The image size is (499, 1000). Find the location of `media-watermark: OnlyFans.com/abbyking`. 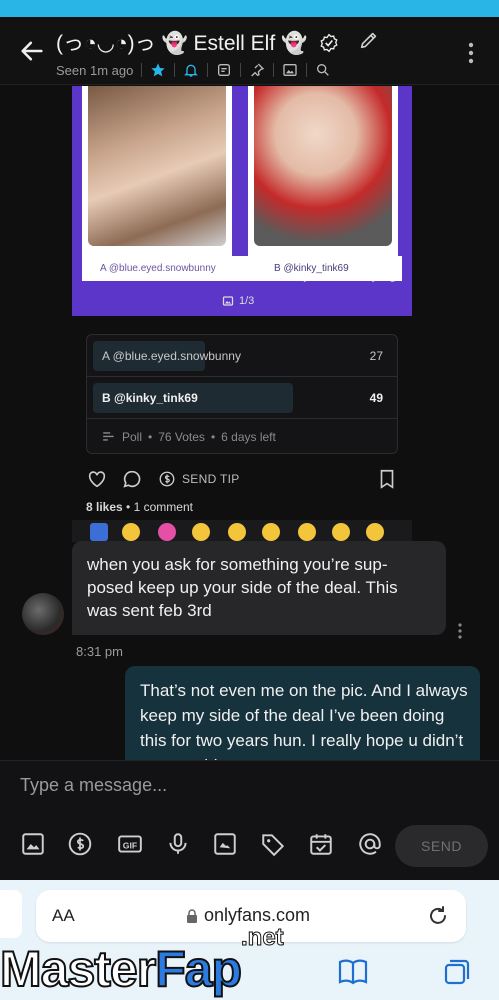

media-watermark: OnlyFans.com/abbyking is located at coordinates (342, 277).